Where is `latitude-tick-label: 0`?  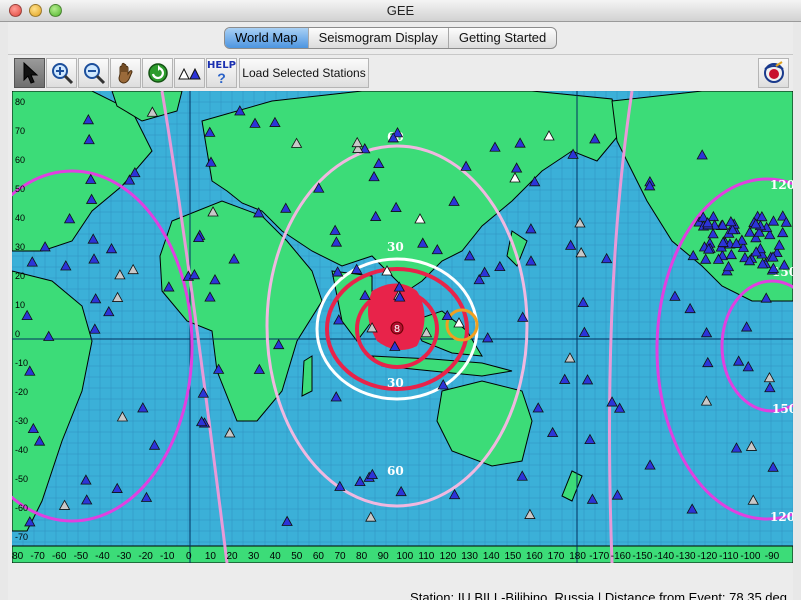
latitude-tick-label: 0 is located at coordinates (17, 334).